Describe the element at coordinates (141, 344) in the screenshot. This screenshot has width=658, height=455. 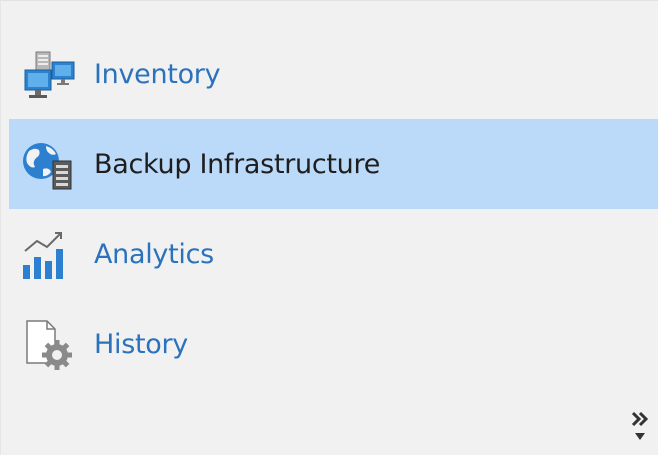
I see `nav-label-history: History` at that location.